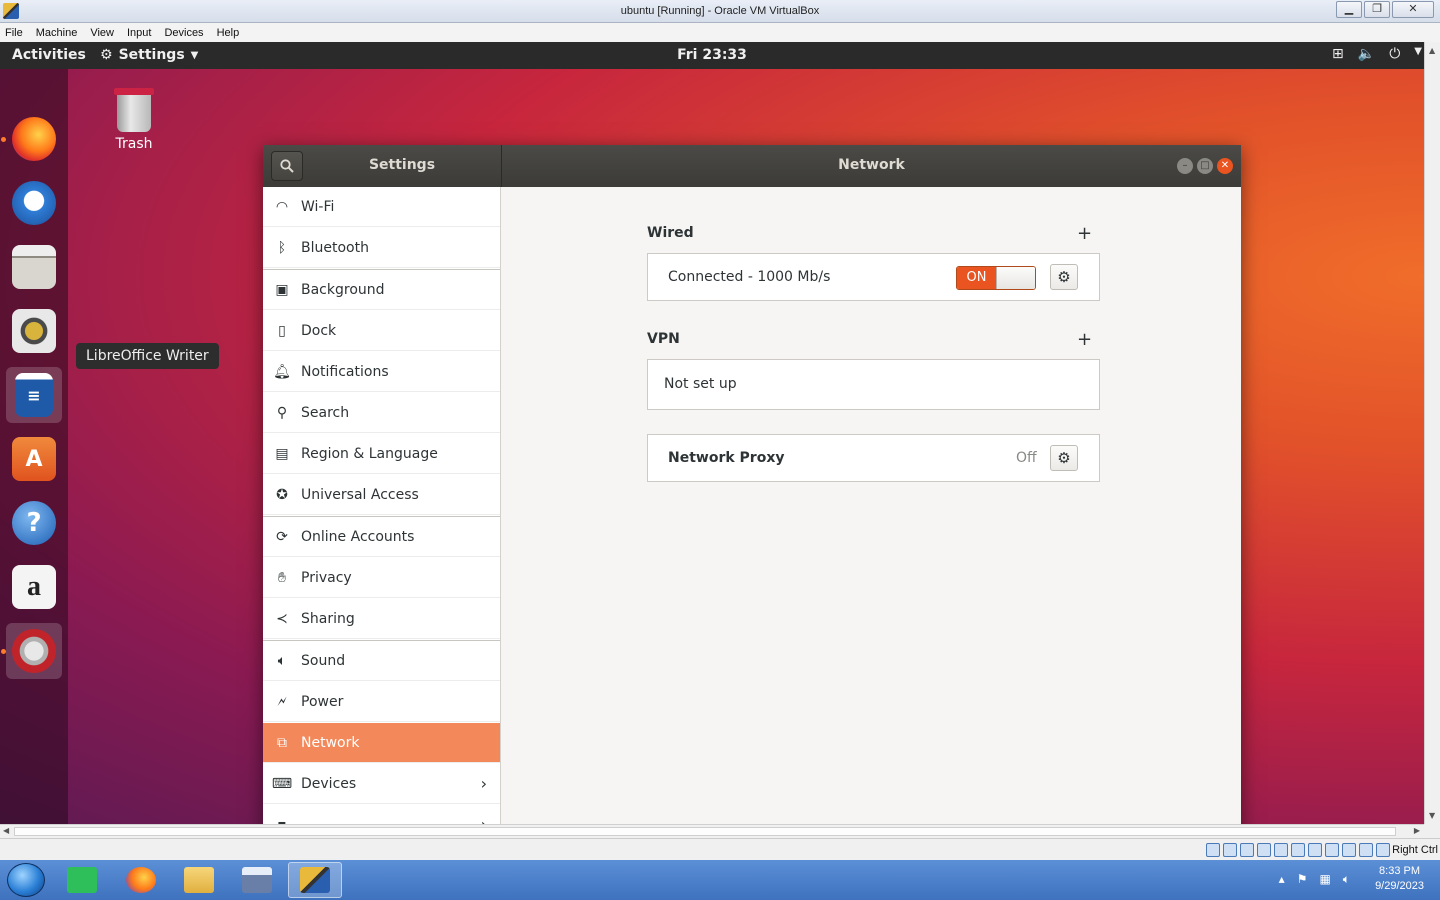 This screenshot has width=1440, height=900. Describe the element at coordinates (1413, 9) in the screenshot. I see `close-button: ✕` at that location.